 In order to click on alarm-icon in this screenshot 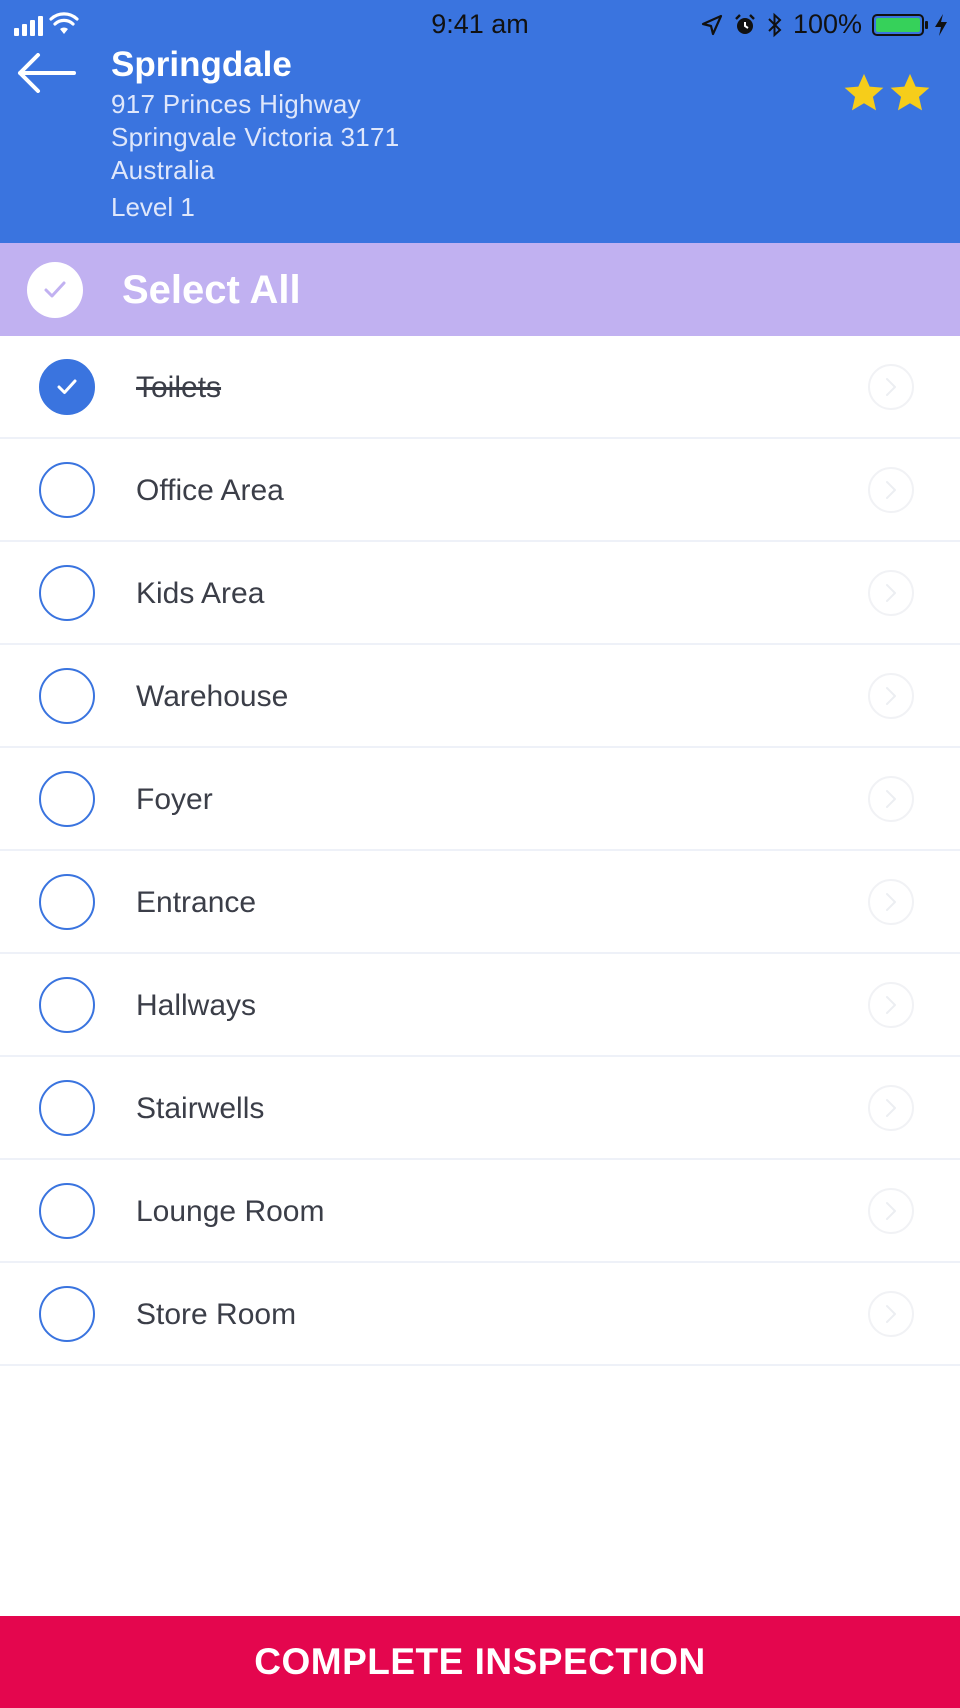, I will do `click(745, 23)`.